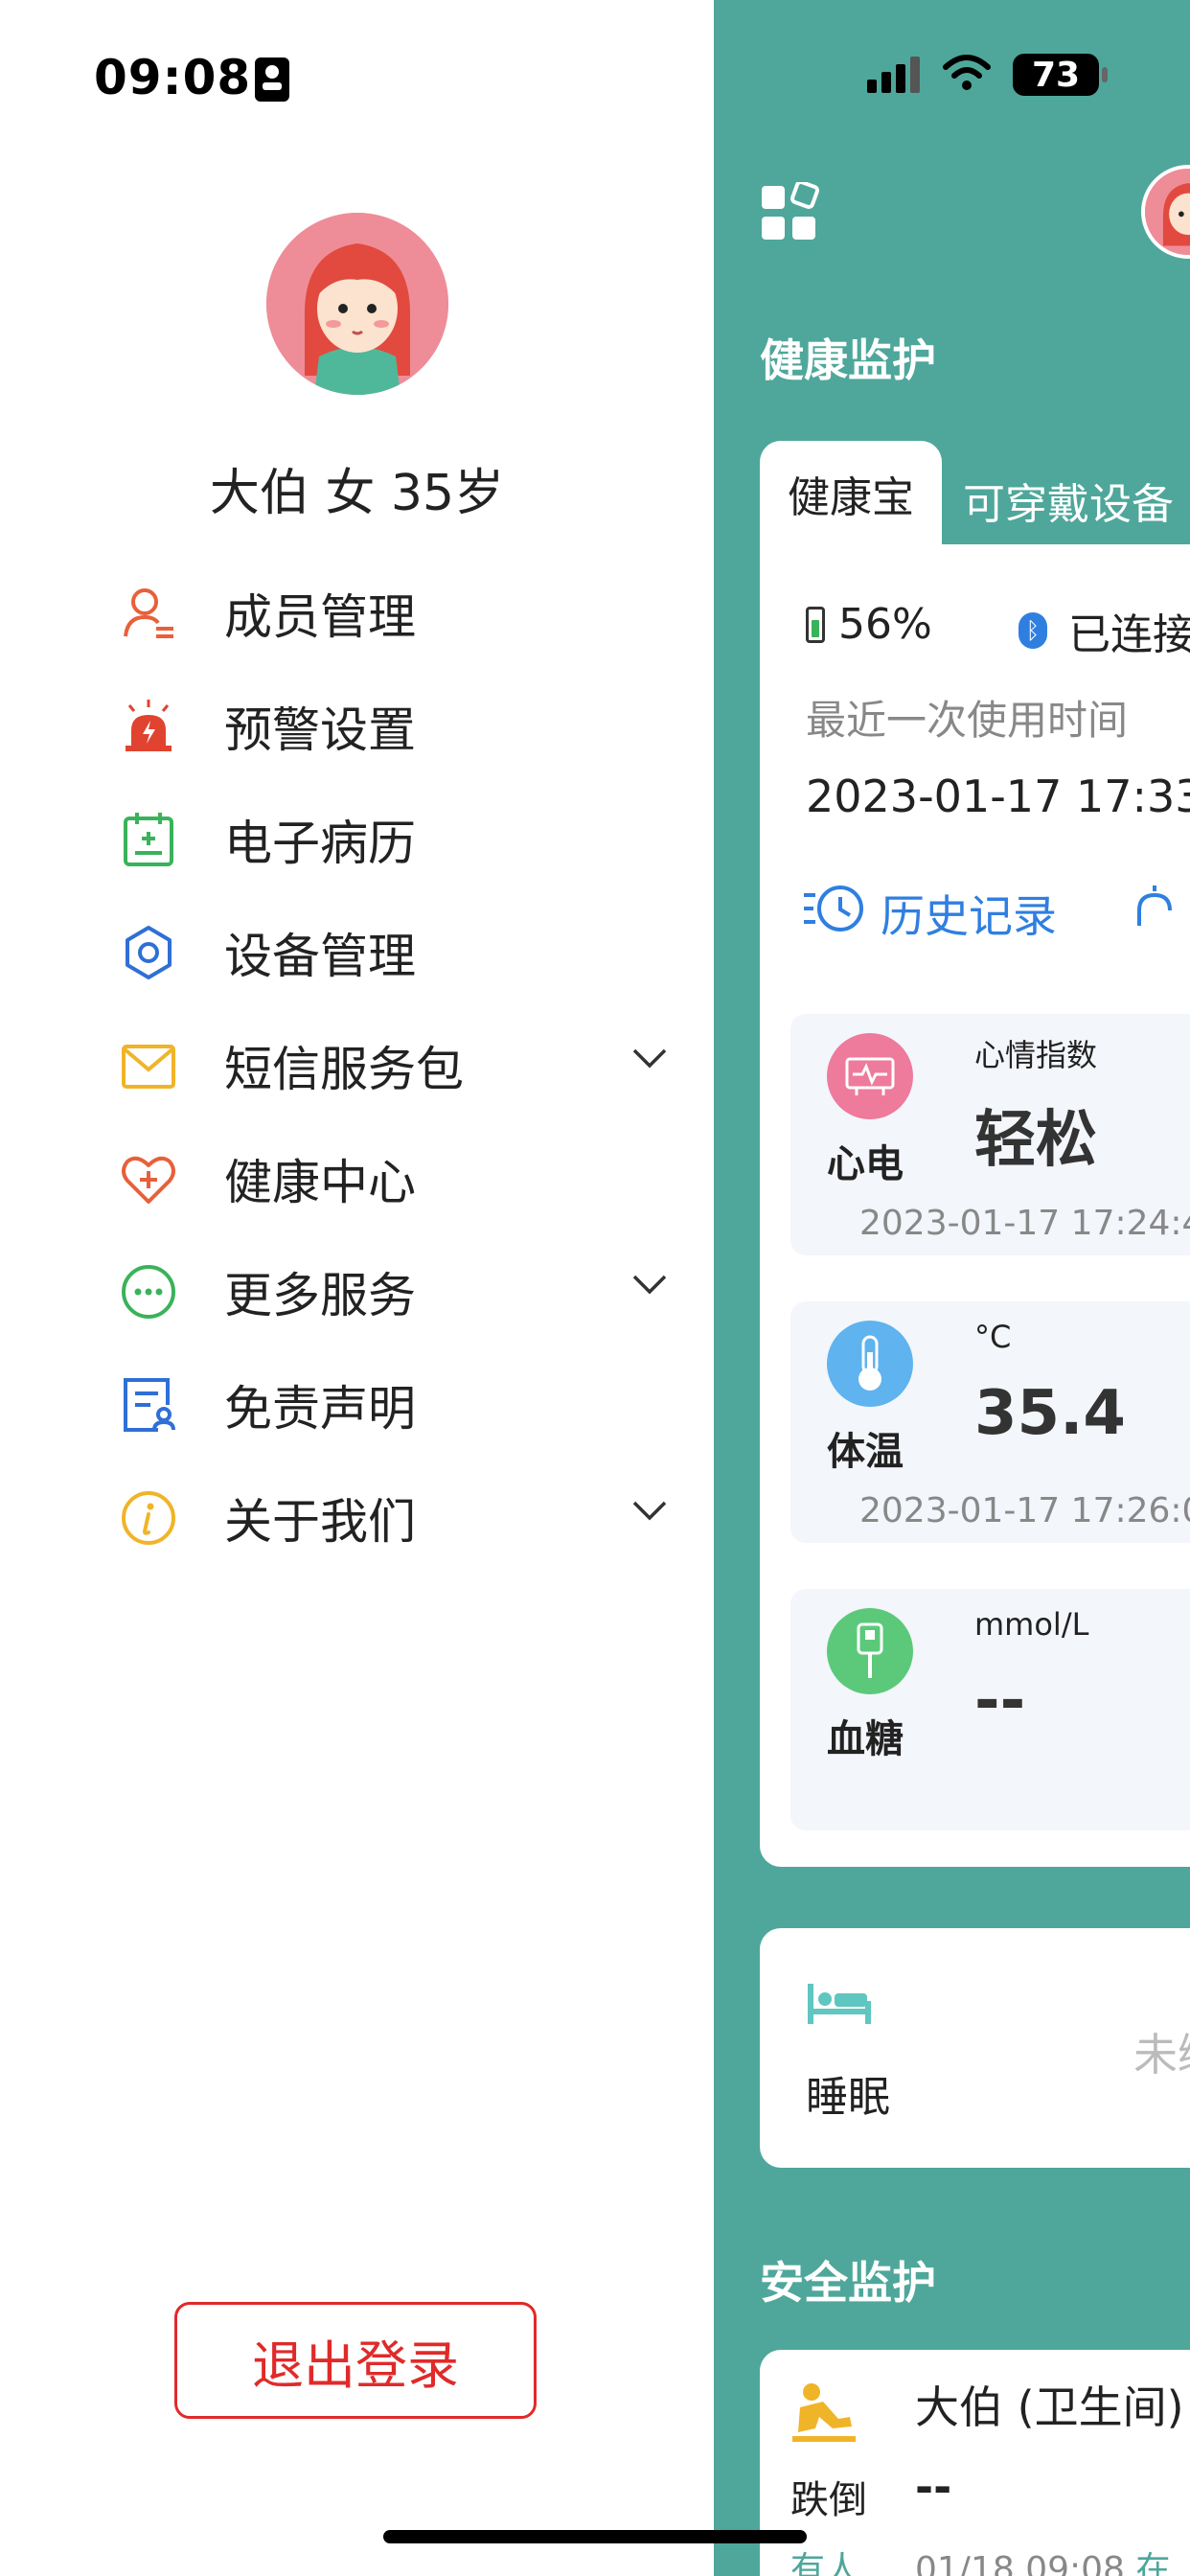 This screenshot has width=1190, height=2576. I want to click on fall-time: 01/18 09:08 在, so click(1042, 2559).